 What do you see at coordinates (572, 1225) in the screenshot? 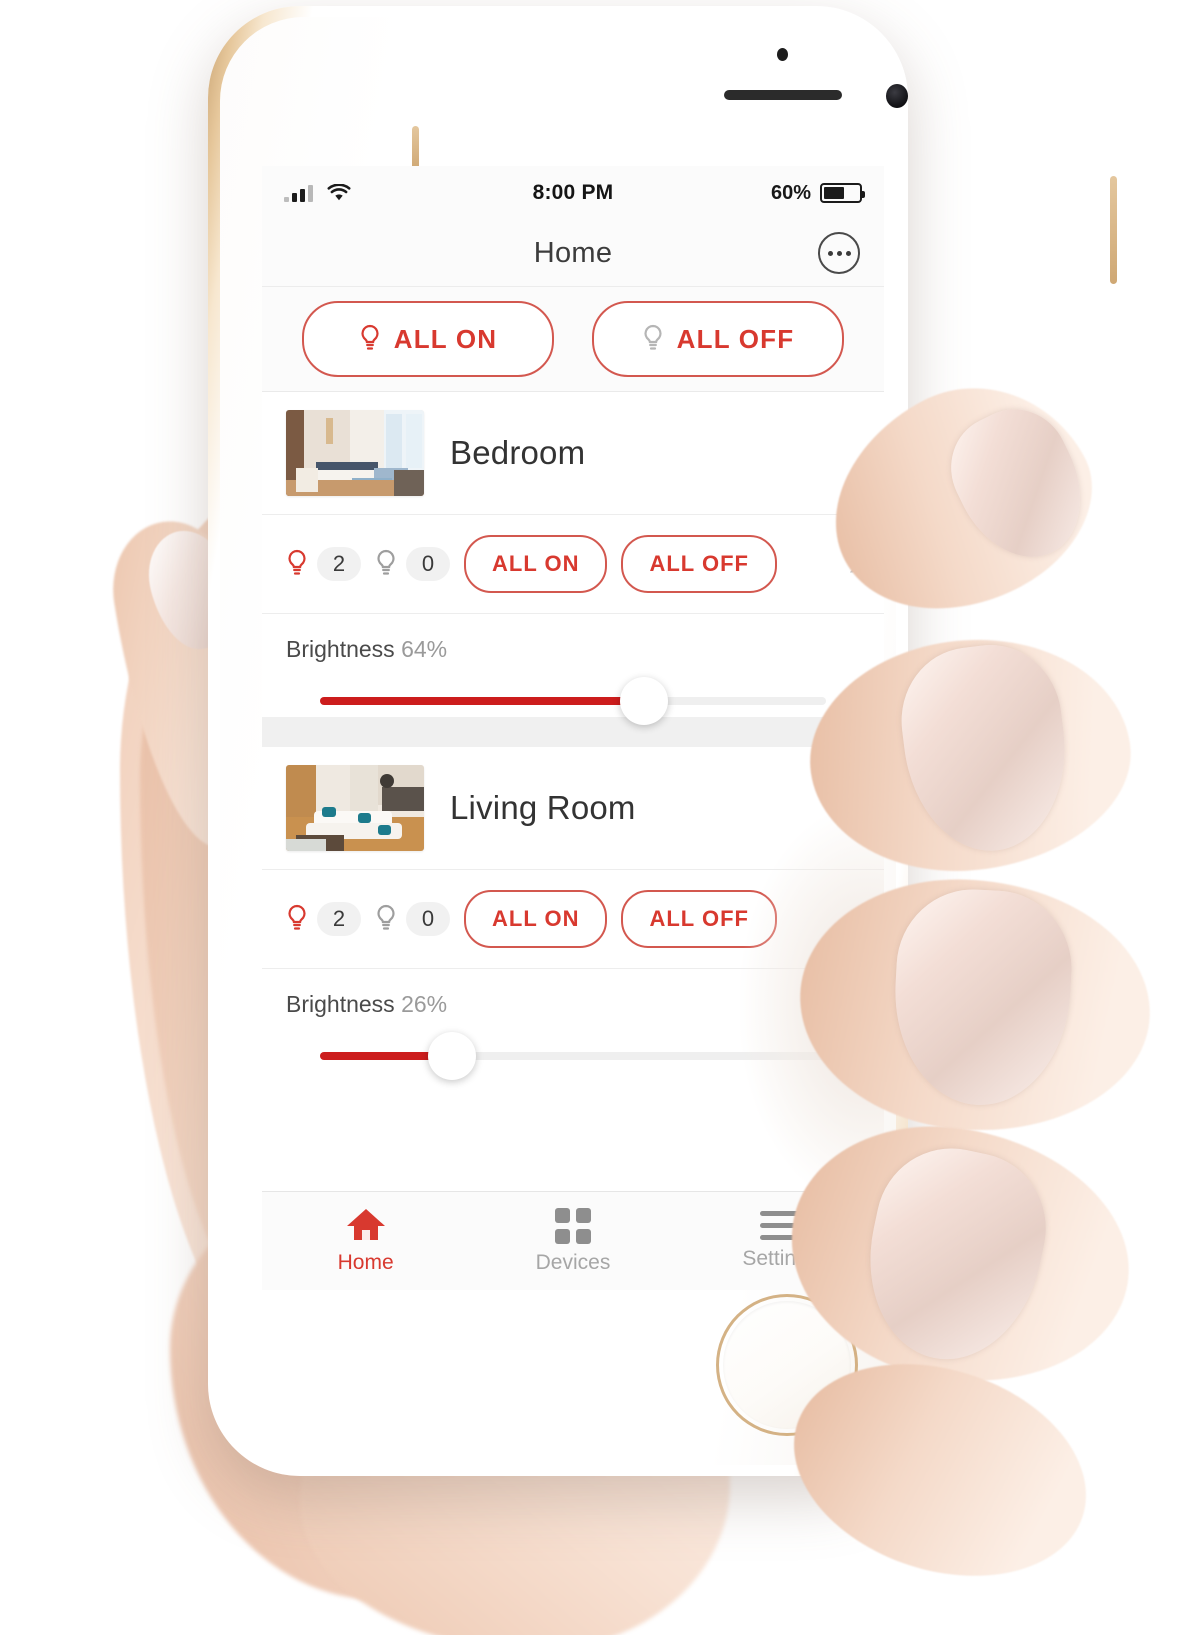
I see `grid-icon` at bounding box center [572, 1225].